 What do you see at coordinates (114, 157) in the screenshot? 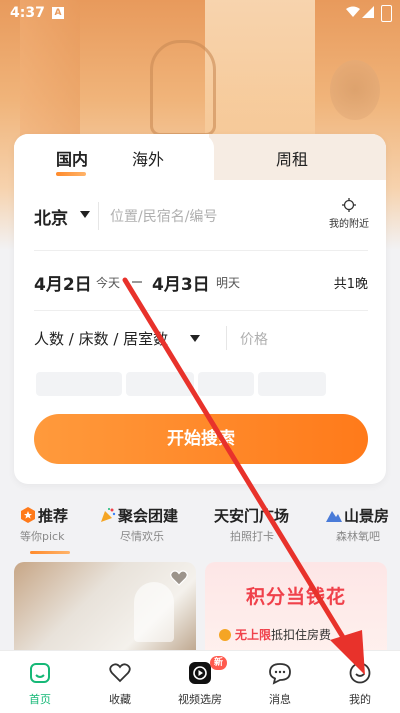
I see `tab-domestic-background` at bounding box center [114, 157].